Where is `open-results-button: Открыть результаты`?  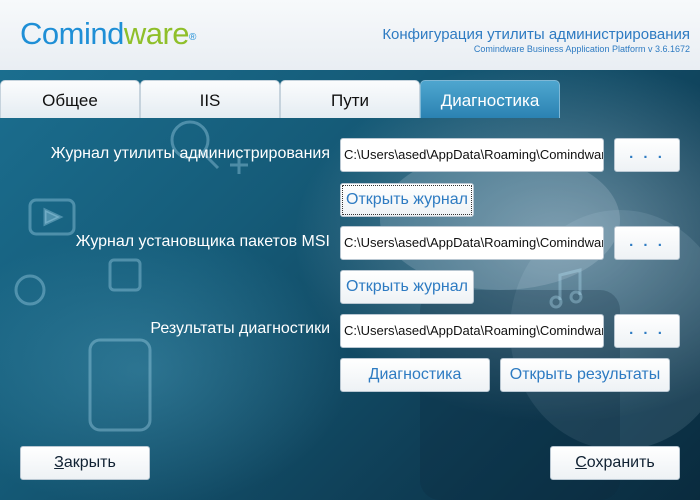 open-results-button: Открыть результаты is located at coordinates (585, 375).